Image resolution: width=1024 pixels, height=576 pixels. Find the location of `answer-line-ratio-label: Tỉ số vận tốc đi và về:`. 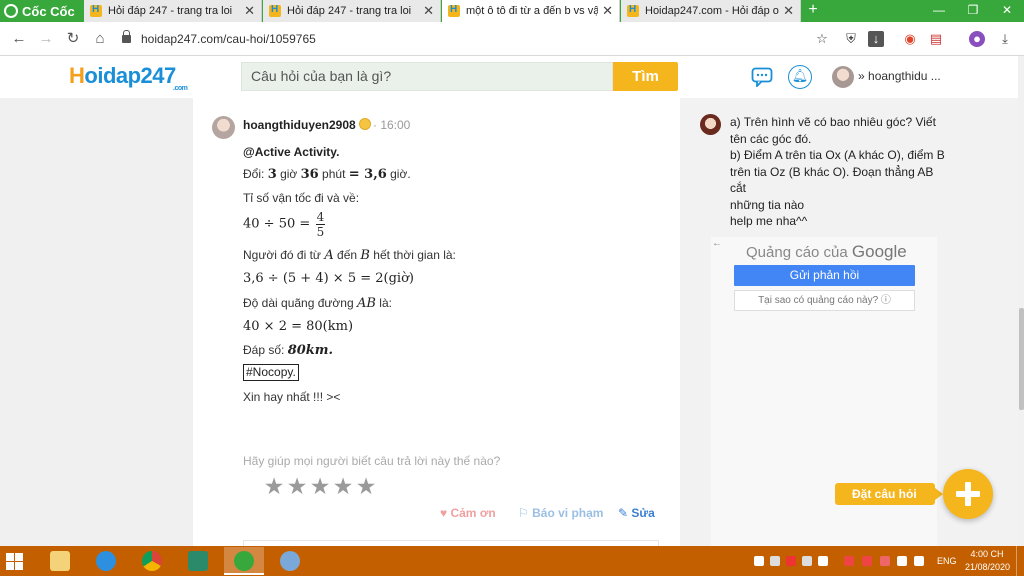

answer-line-ratio-label: Tỉ số vận tốc đi và về: is located at coordinates (301, 198).